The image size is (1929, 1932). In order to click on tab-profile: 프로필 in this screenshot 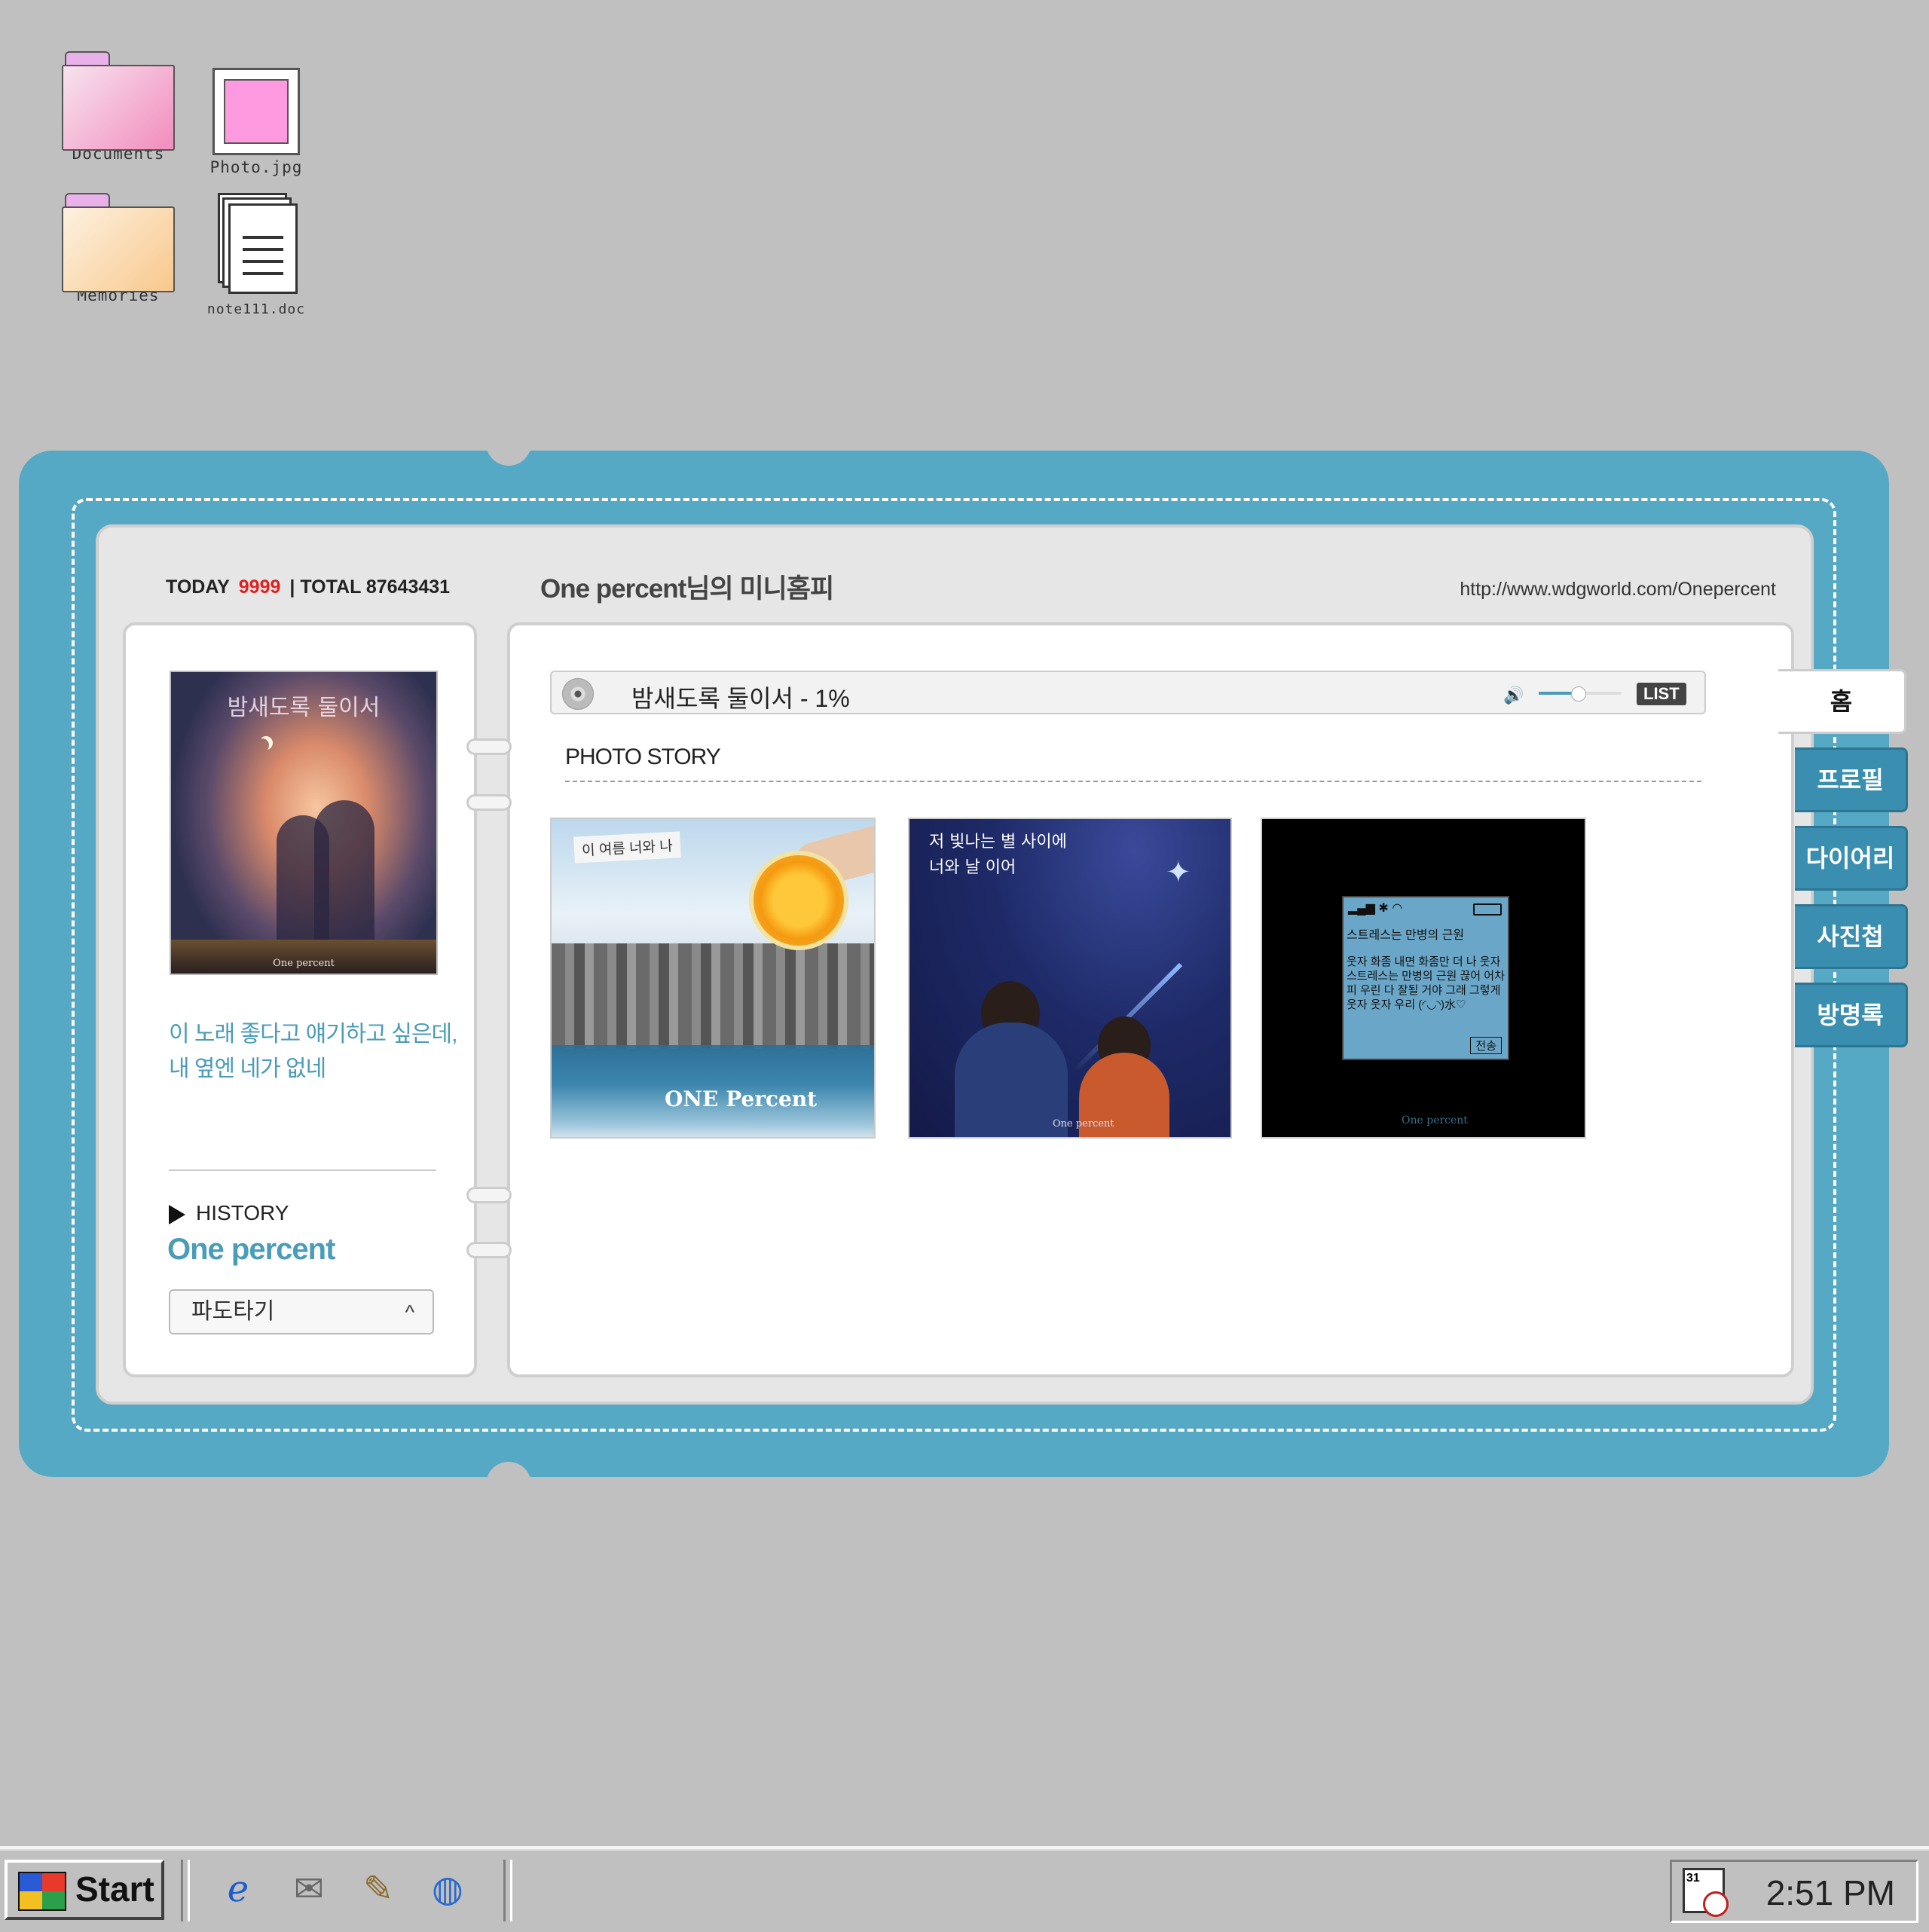, I will do `click(1852, 780)`.